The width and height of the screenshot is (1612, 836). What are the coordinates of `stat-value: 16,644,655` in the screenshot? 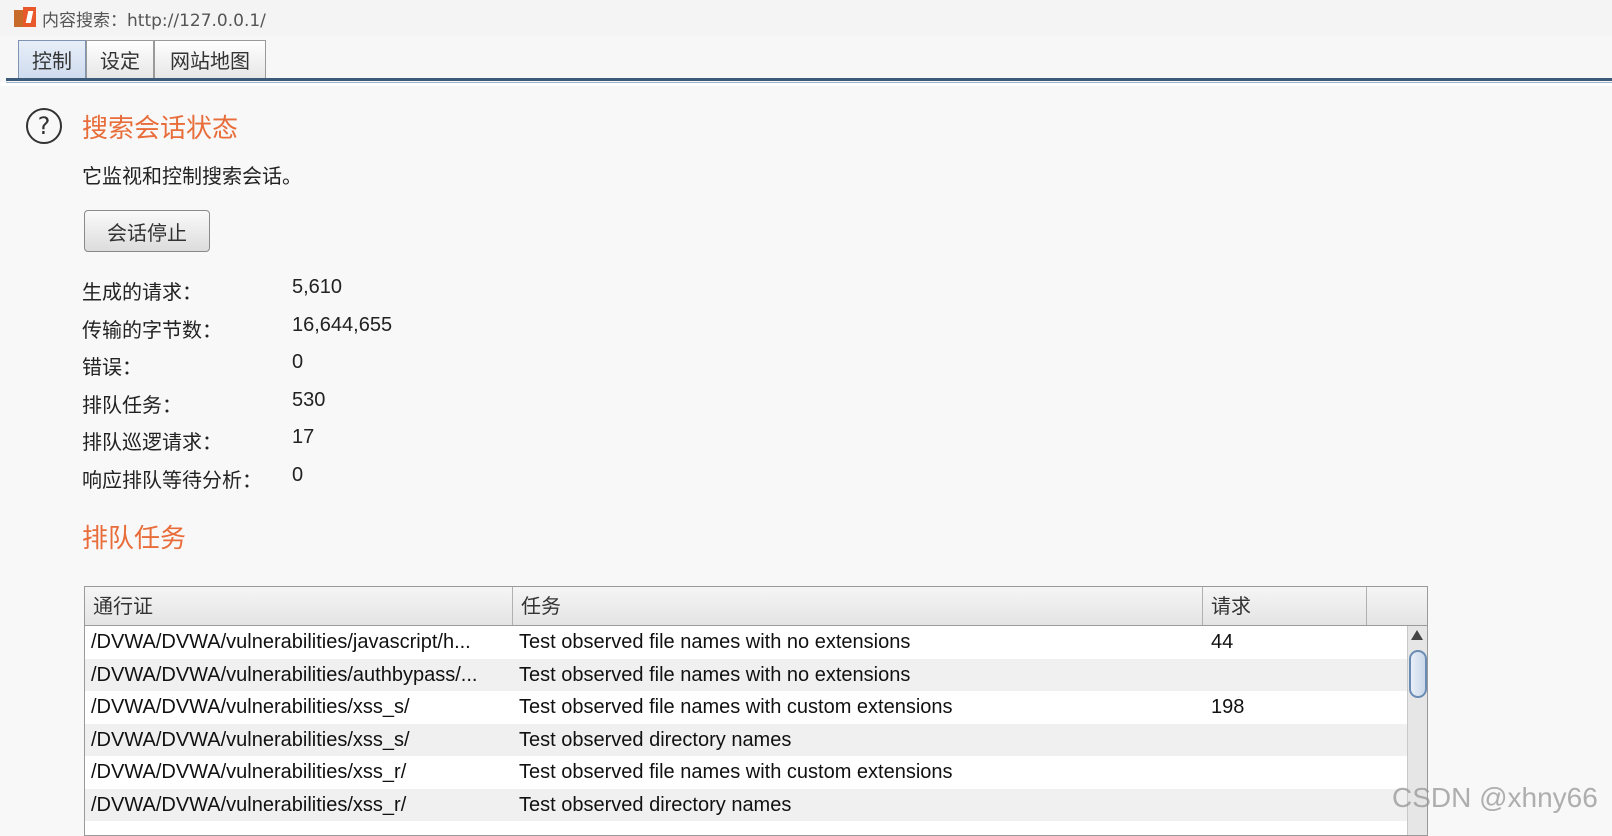 It's located at (342, 324).